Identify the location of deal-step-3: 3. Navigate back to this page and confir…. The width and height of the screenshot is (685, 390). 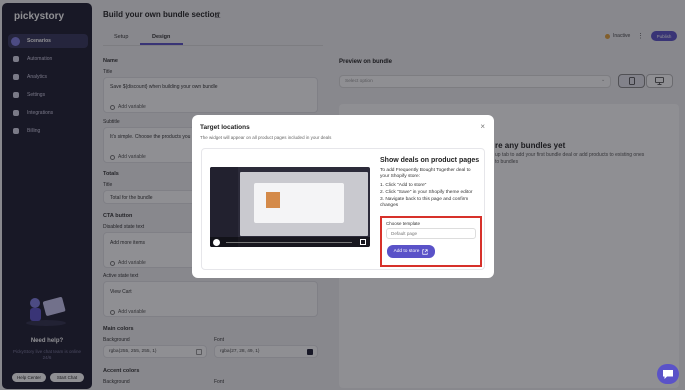
(424, 203).